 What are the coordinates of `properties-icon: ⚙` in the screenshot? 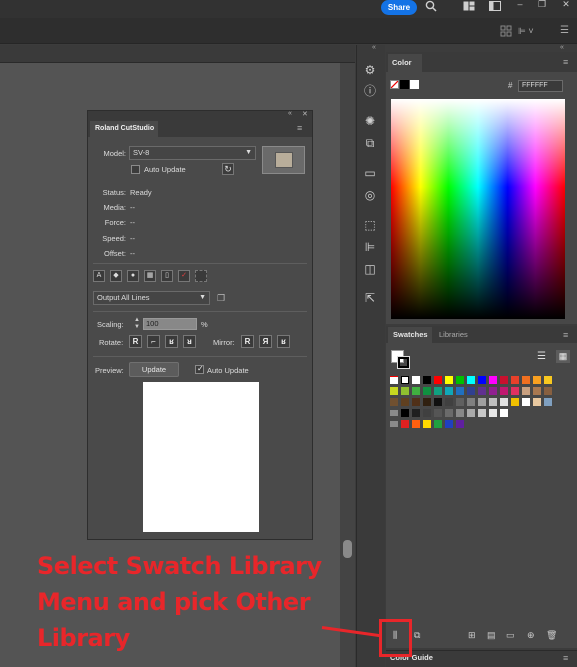 It's located at (370, 70).